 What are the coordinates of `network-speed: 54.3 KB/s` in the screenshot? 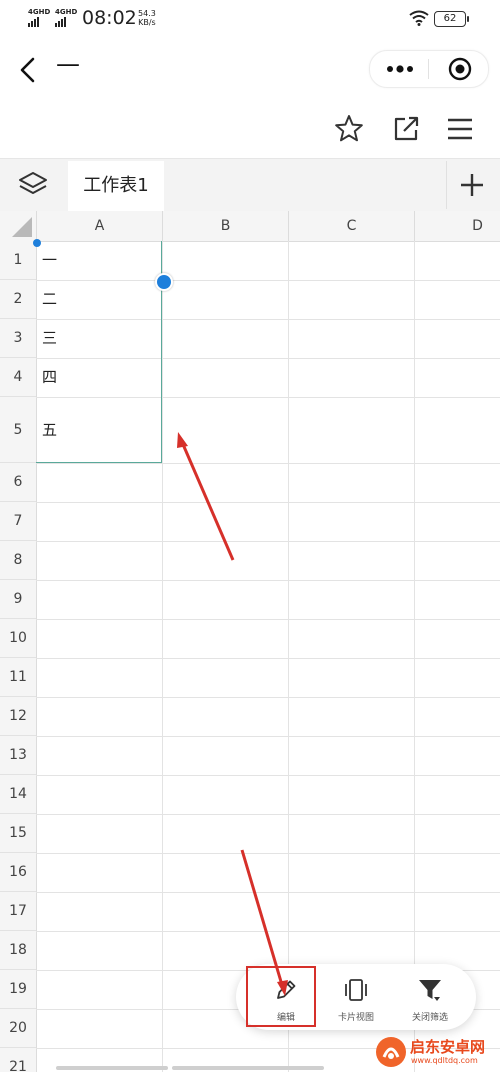 It's located at (147, 18).